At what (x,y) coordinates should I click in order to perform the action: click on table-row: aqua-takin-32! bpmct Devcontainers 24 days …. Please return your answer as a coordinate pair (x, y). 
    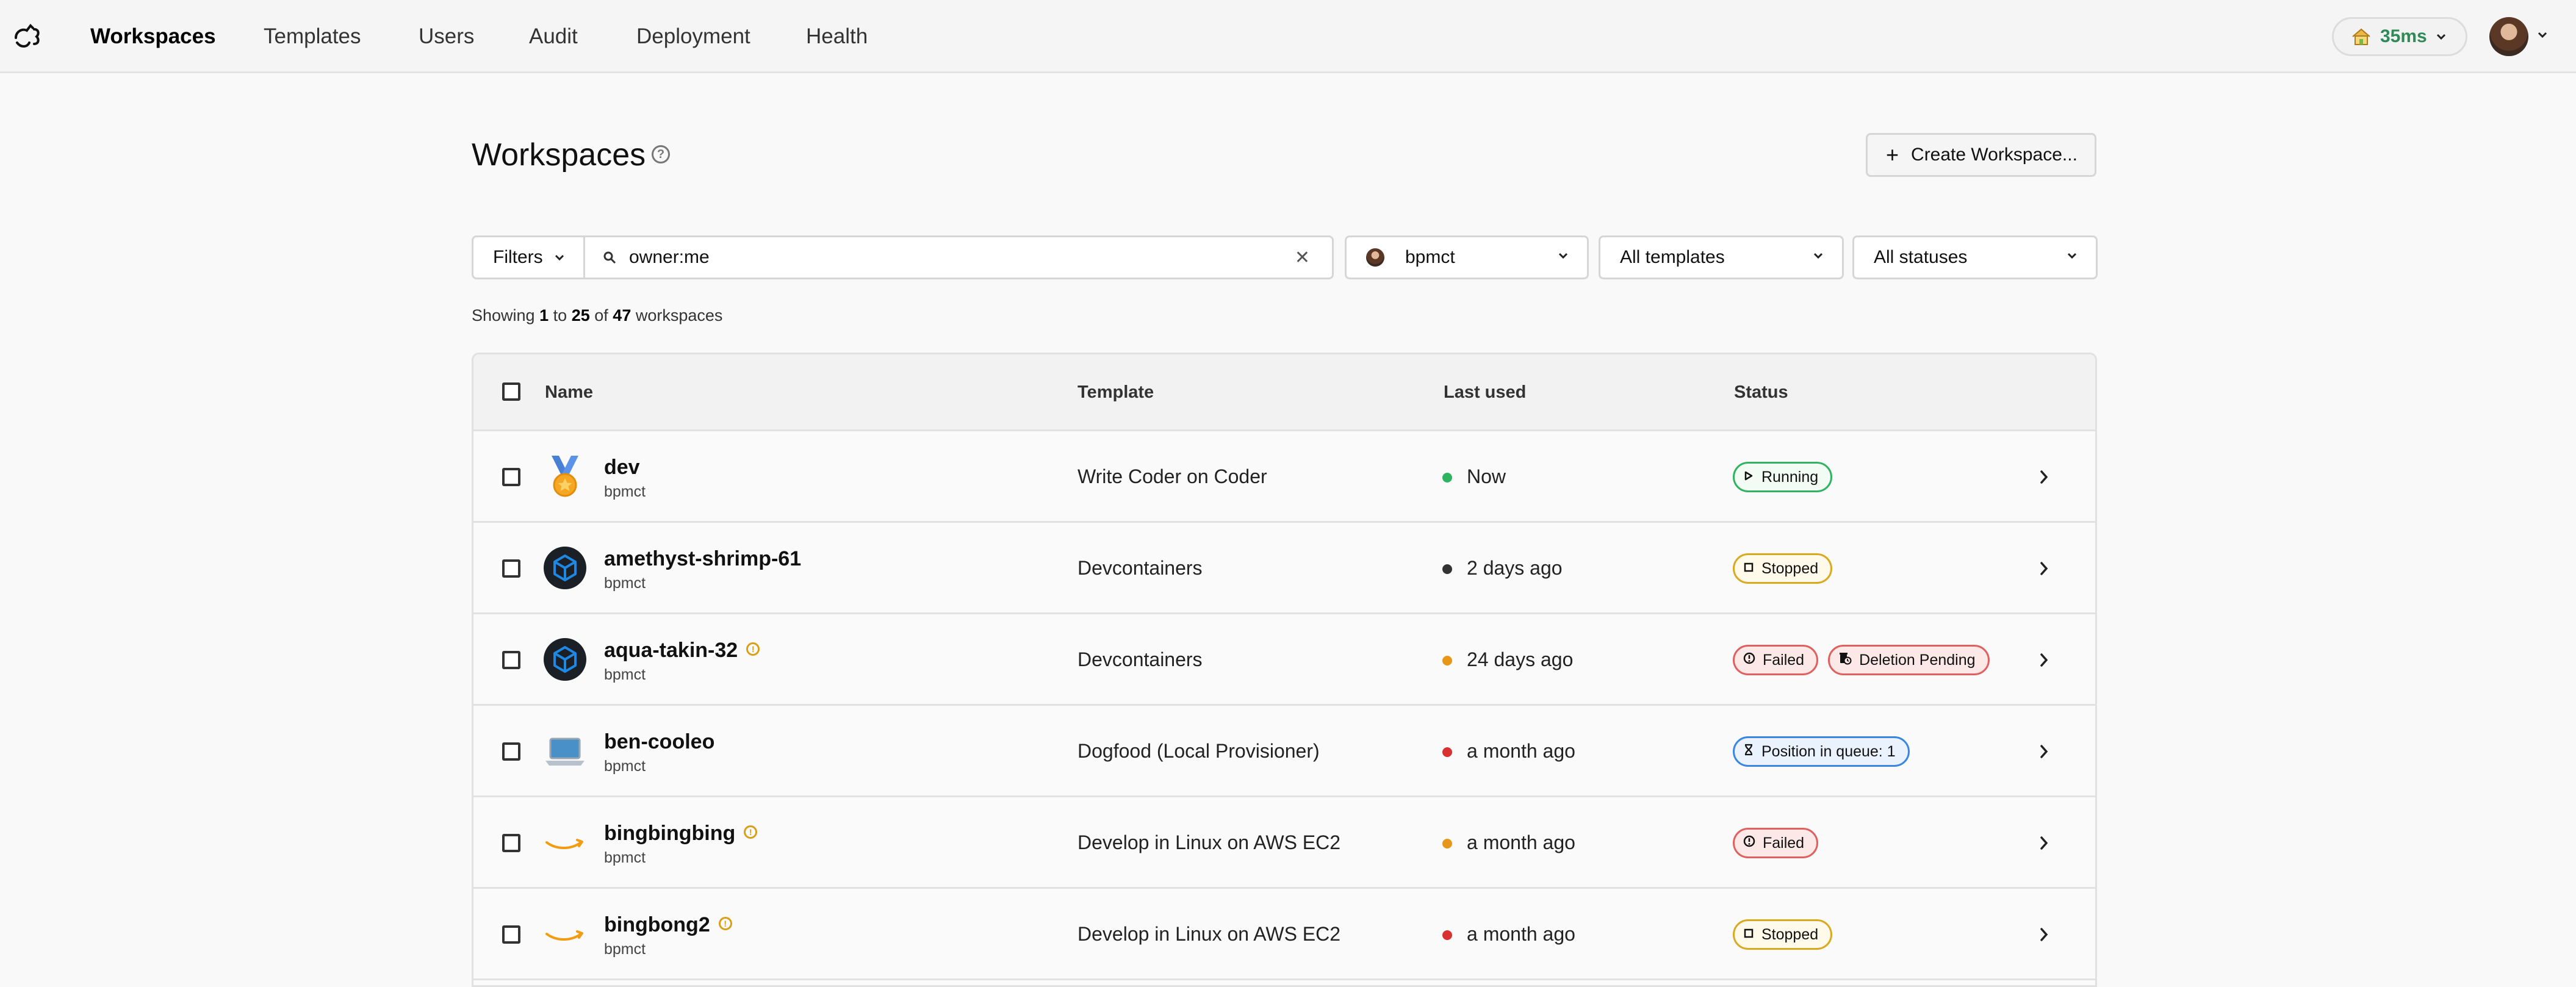
    Looking at the image, I should click on (1284, 660).